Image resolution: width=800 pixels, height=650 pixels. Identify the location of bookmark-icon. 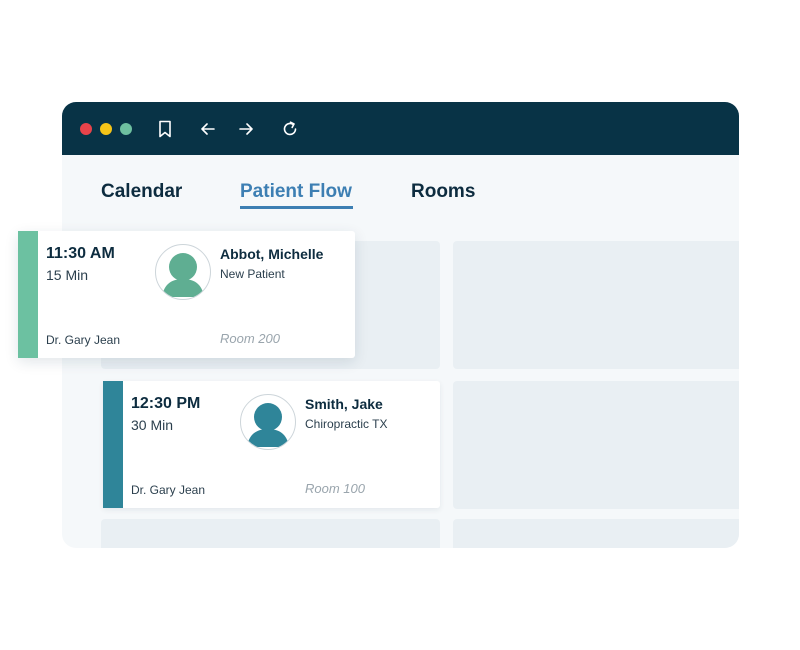
(165, 129).